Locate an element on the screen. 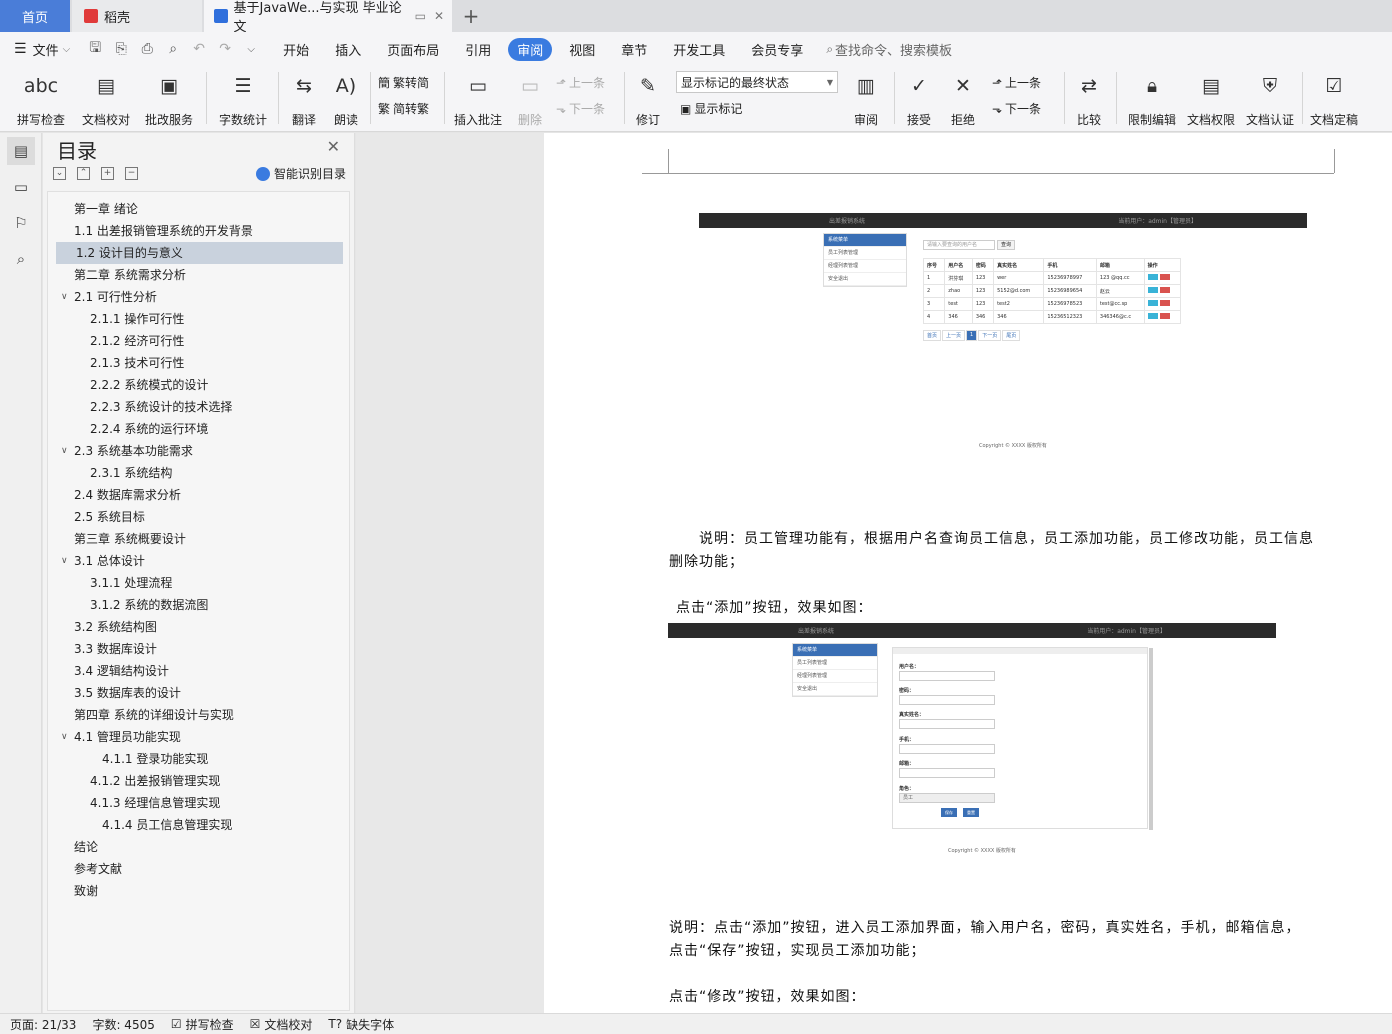 This screenshot has width=1392, height=1034. spell-check-button: abc 拼写检查 is located at coordinates (41, 99).